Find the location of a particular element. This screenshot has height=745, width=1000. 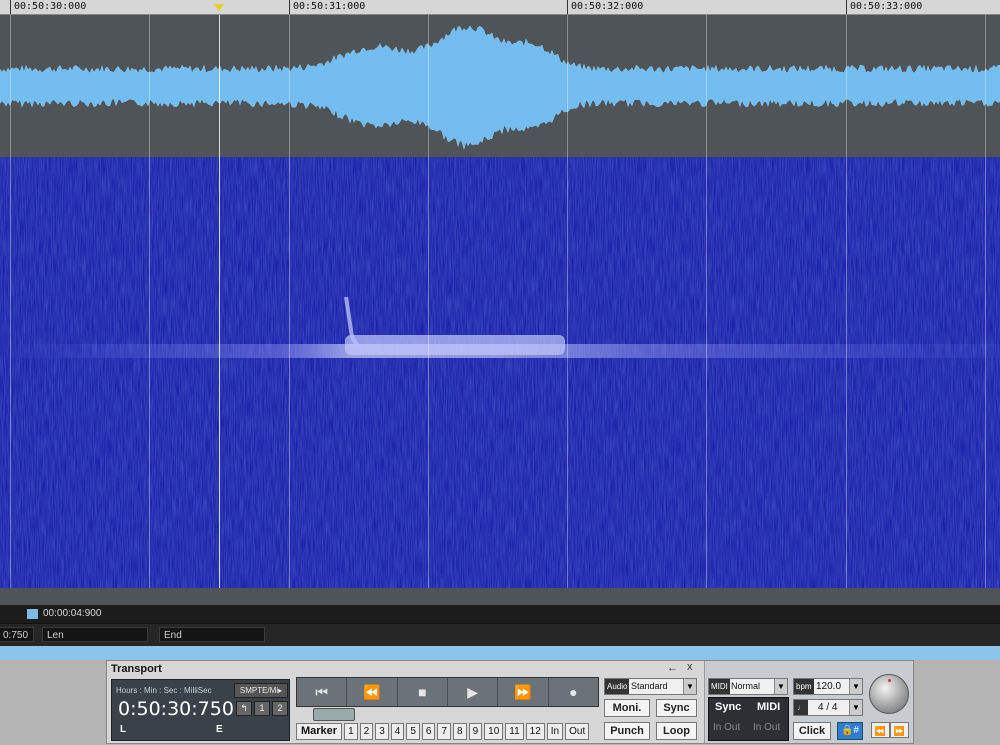

out-button: Out is located at coordinates (577, 731).